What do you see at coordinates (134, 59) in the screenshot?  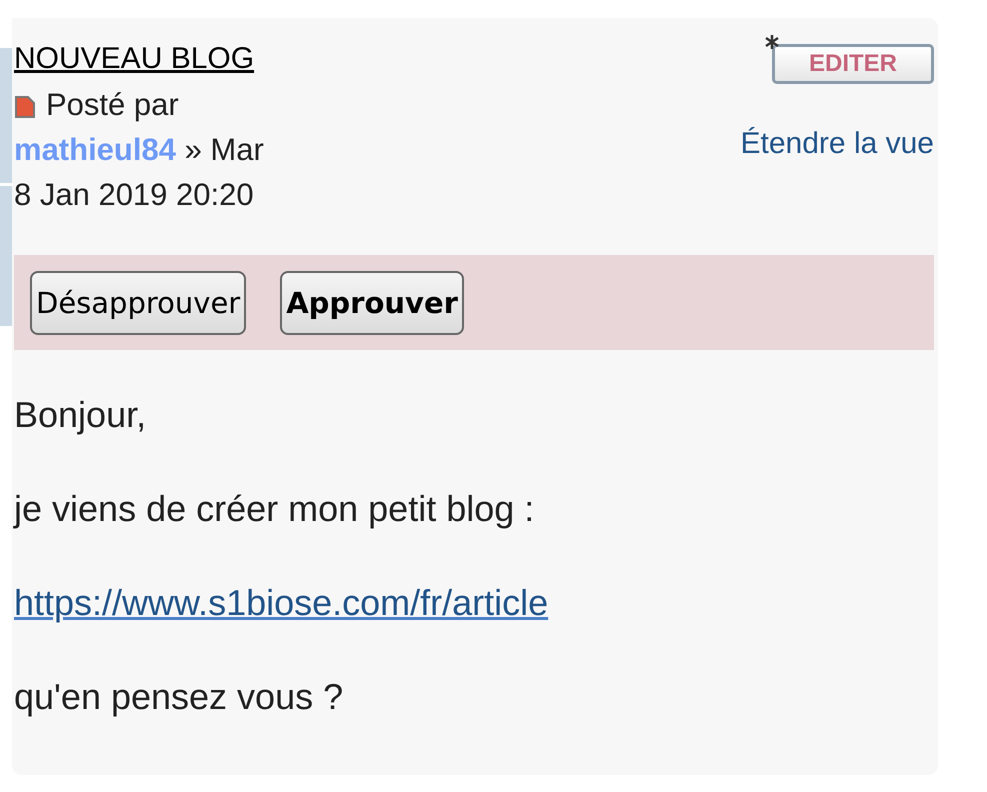 I see `post-title: NOUVEAU BLOG` at bounding box center [134, 59].